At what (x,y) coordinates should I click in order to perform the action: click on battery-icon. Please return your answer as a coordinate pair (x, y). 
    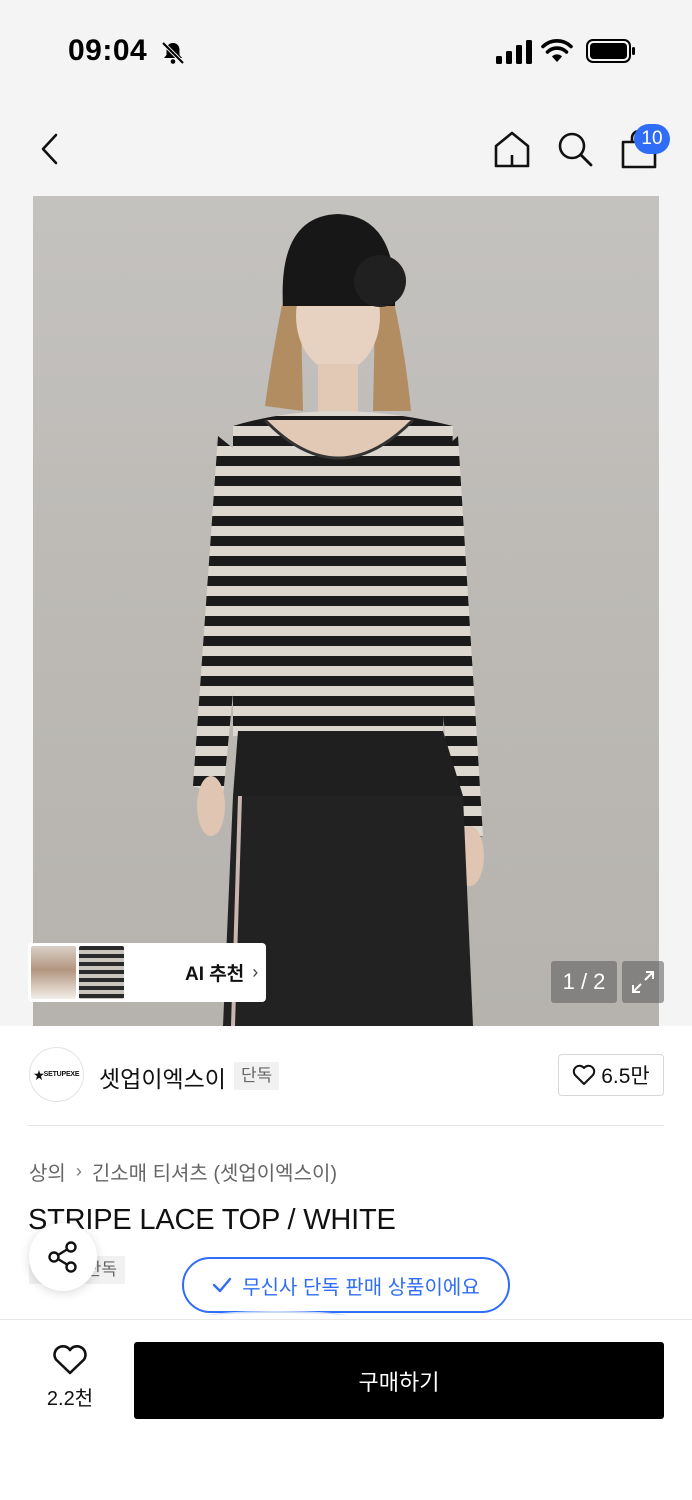
    Looking at the image, I should click on (610, 51).